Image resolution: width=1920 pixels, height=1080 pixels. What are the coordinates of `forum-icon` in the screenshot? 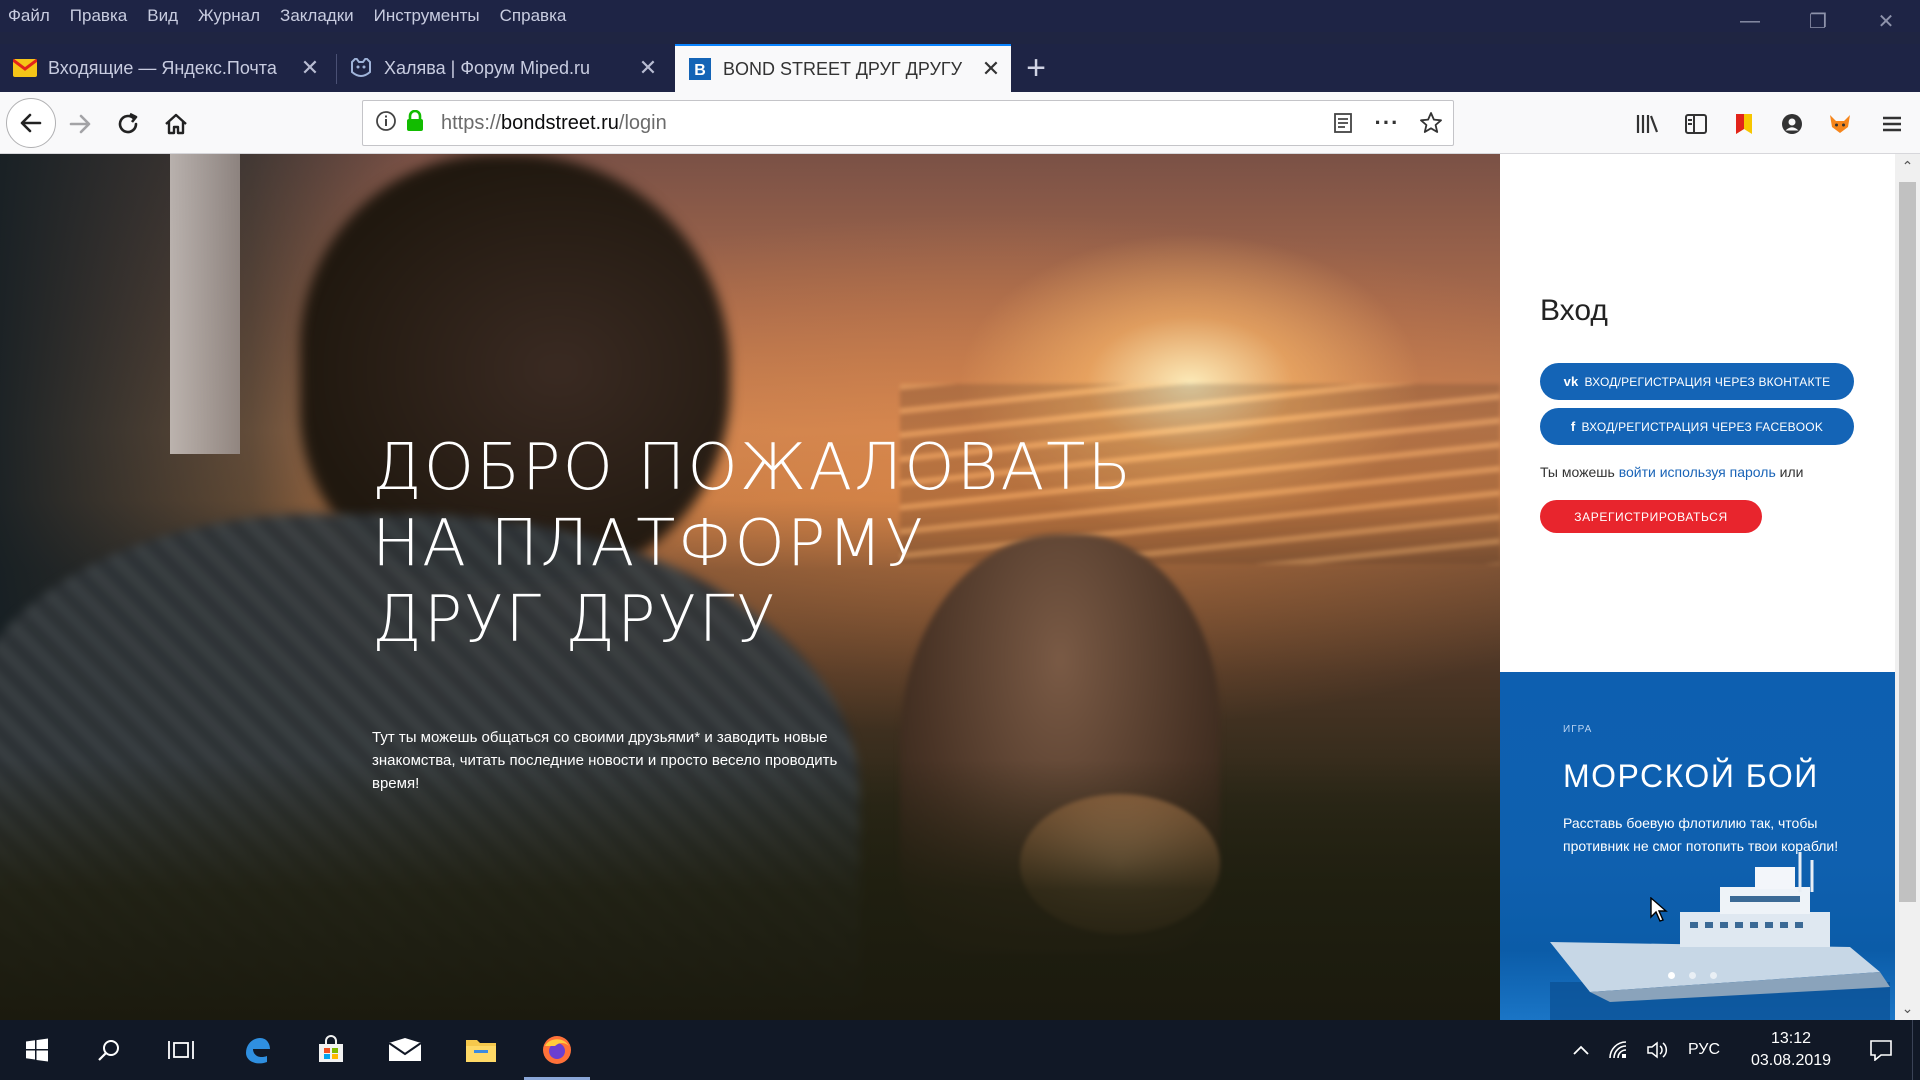 It's located at (361, 68).